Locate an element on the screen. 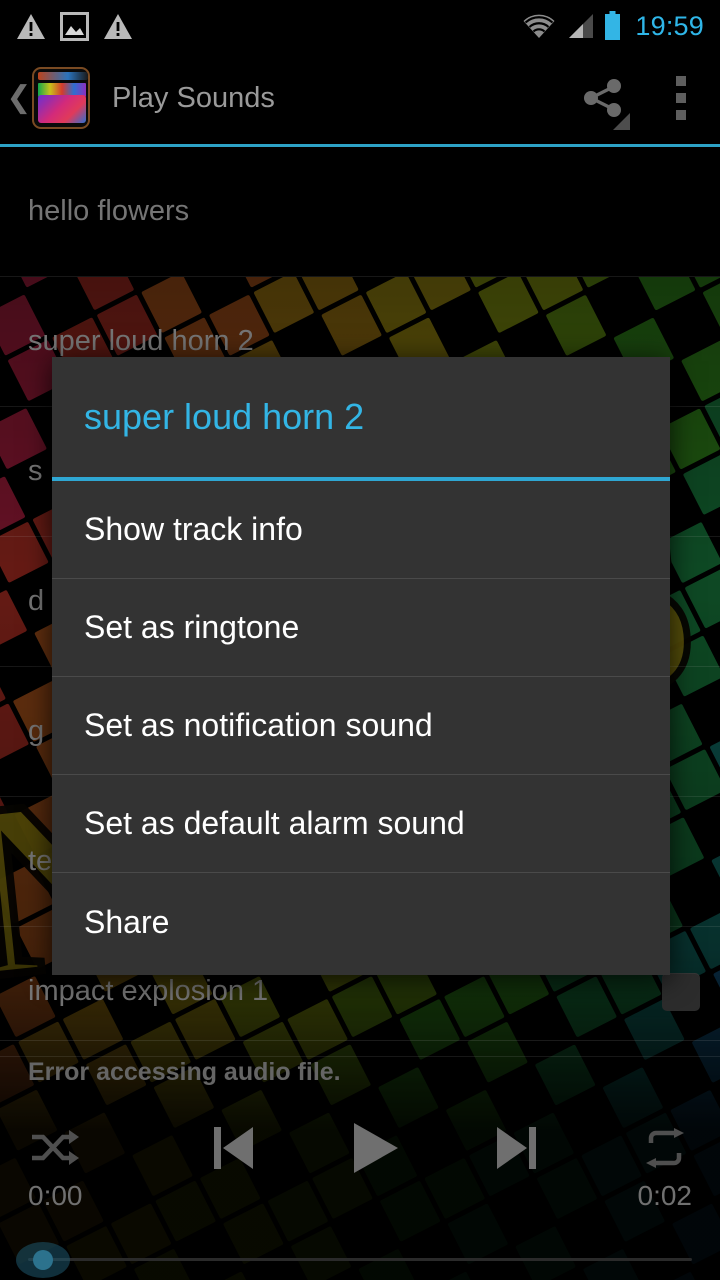 The height and width of the screenshot is (1280, 720). status-bar-right-icons: 19:59 is located at coordinates (613, 26).